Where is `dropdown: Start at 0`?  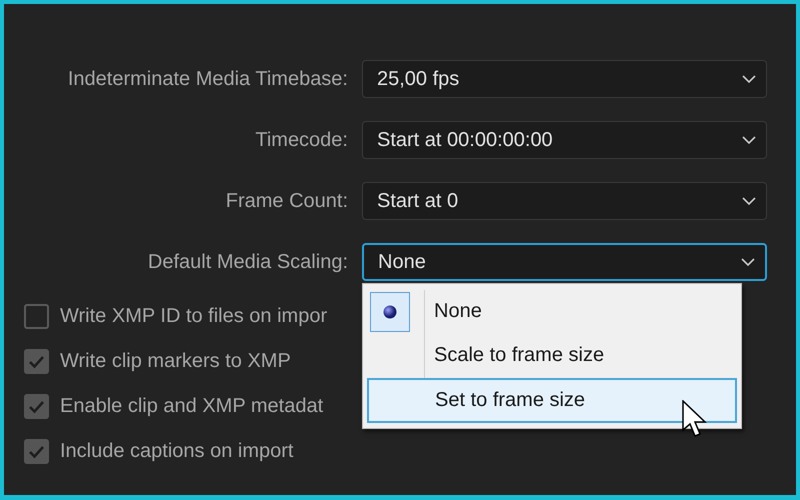
dropdown: Start at 0 is located at coordinates (564, 201).